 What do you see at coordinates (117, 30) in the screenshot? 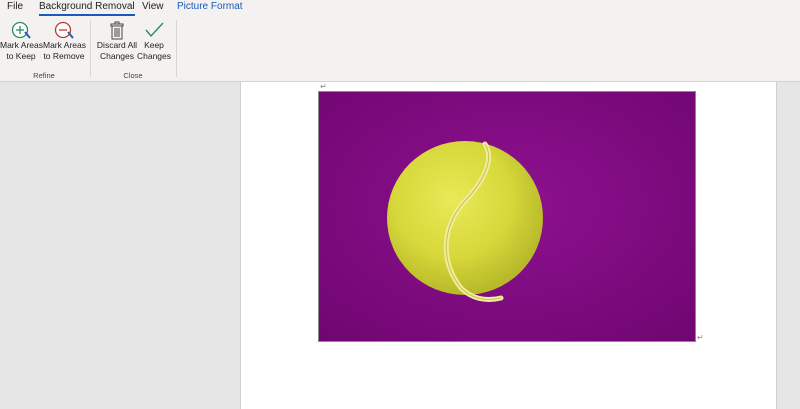
I see `trash-icon` at bounding box center [117, 30].